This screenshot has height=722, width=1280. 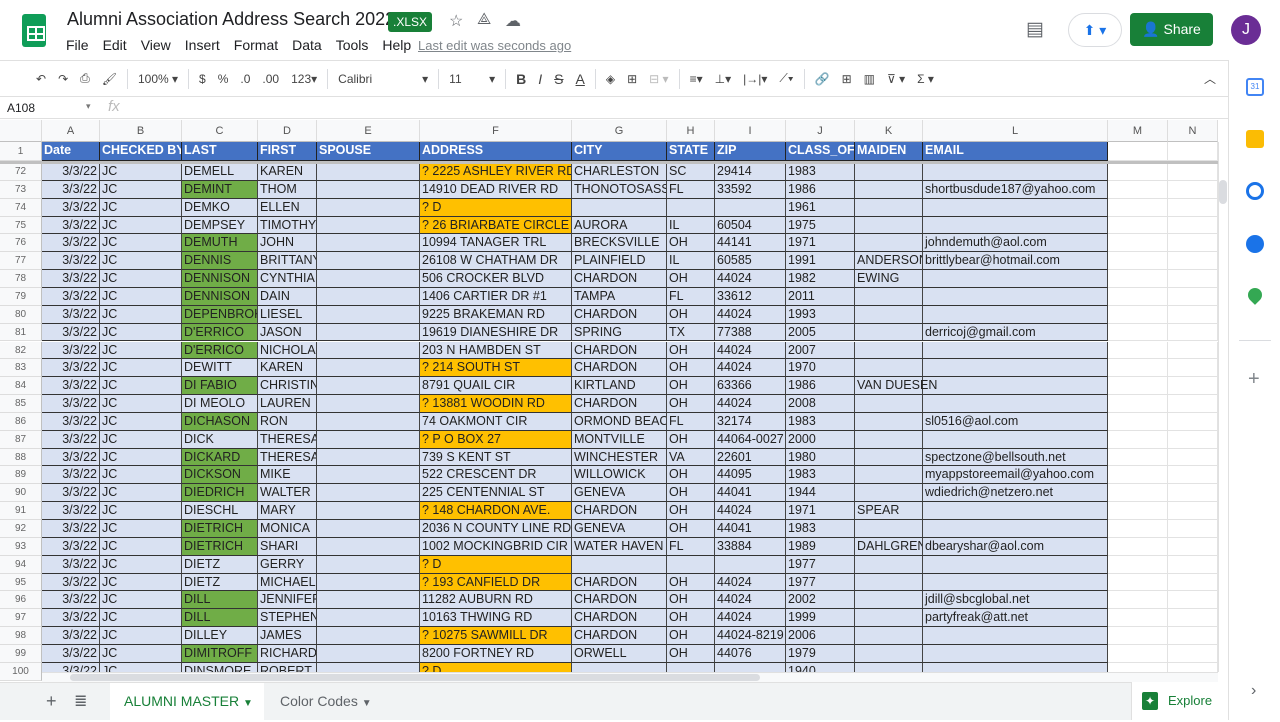 What do you see at coordinates (750, 350) in the screenshot?
I see `zip-cell: 44024` at bounding box center [750, 350].